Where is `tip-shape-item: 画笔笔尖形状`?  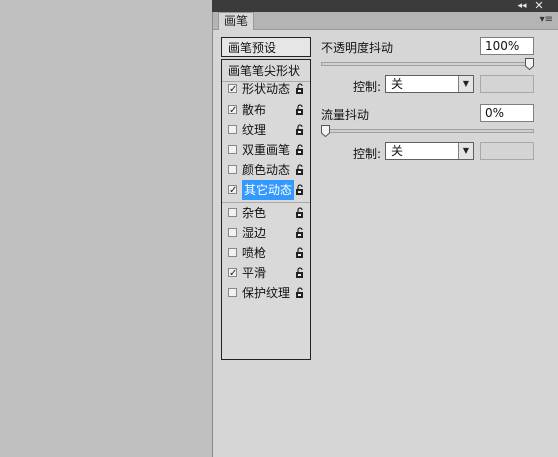
tip-shape-item: 画笔笔尖形状 is located at coordinates (266, 71).